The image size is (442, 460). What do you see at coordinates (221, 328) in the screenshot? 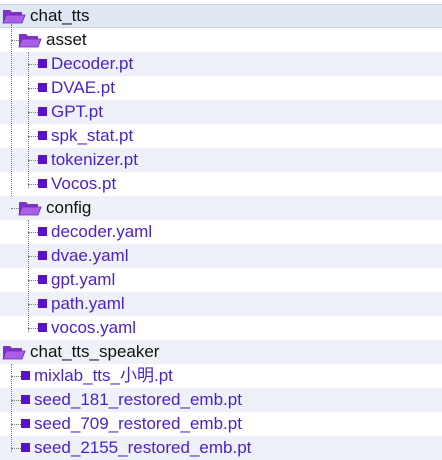
I see `file-item: vocos.yaml` at bounding box center [221, 328].